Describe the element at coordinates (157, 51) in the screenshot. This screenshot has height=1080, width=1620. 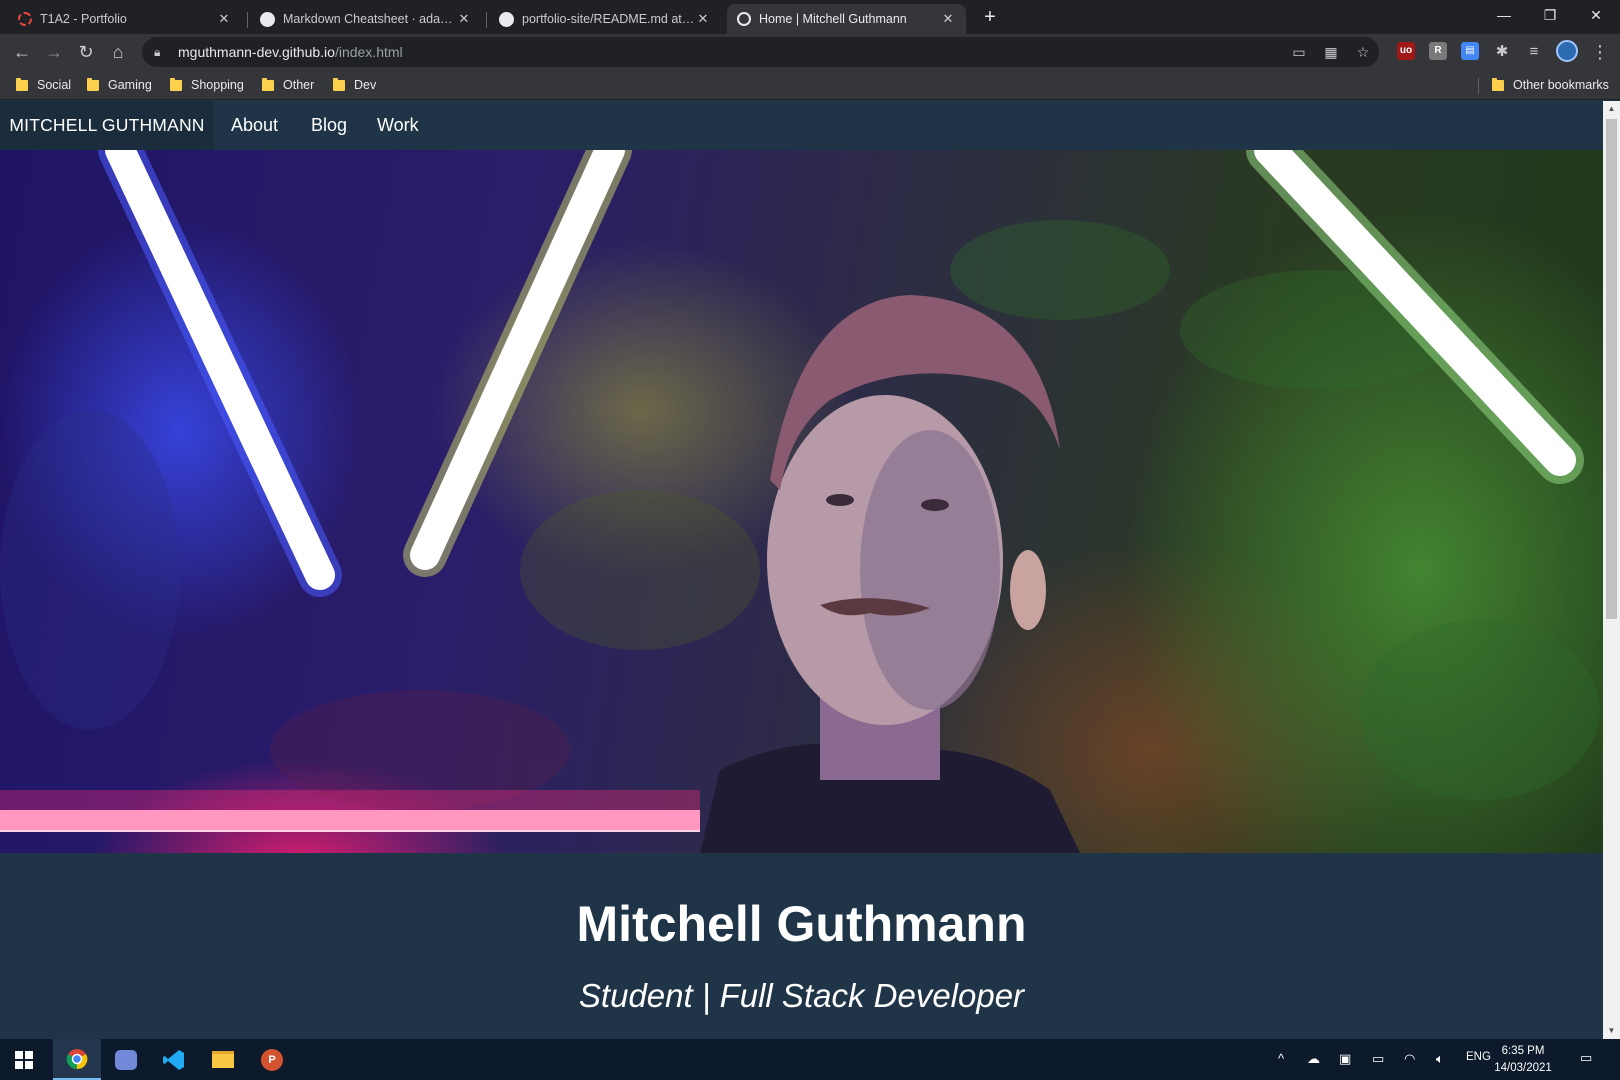
I see `lock-icon: 🔒︎` at that location.